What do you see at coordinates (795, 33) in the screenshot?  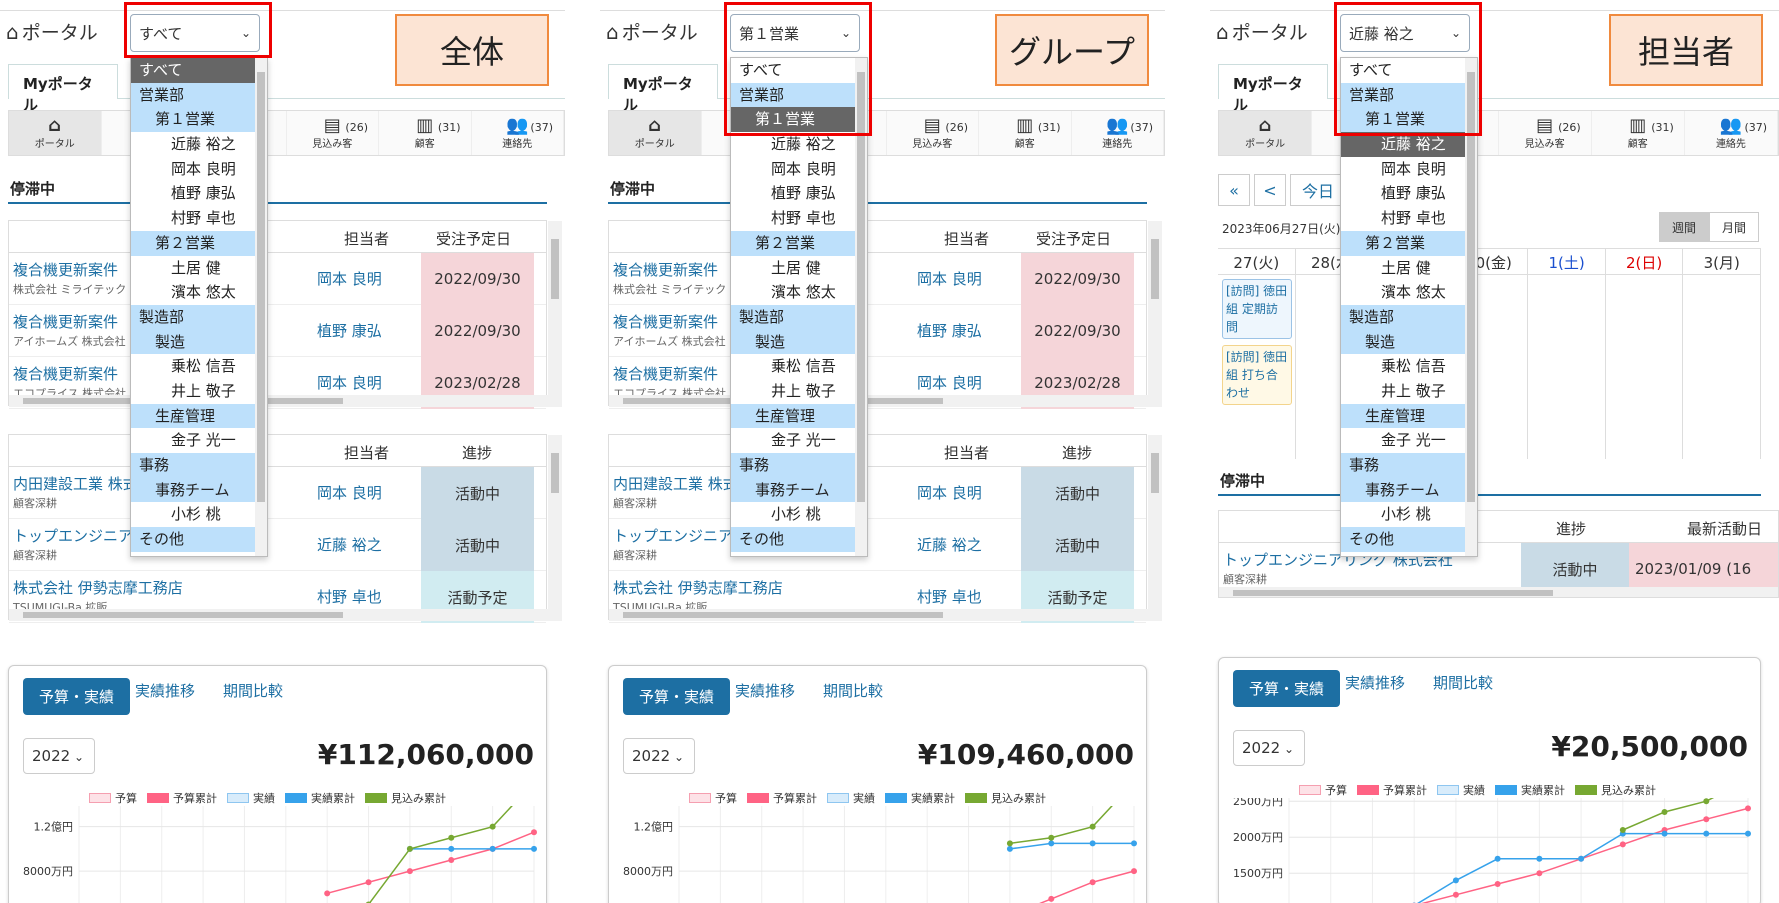 I see `member-select: 第１営業 ⌄` at bounding box center [795, 33].